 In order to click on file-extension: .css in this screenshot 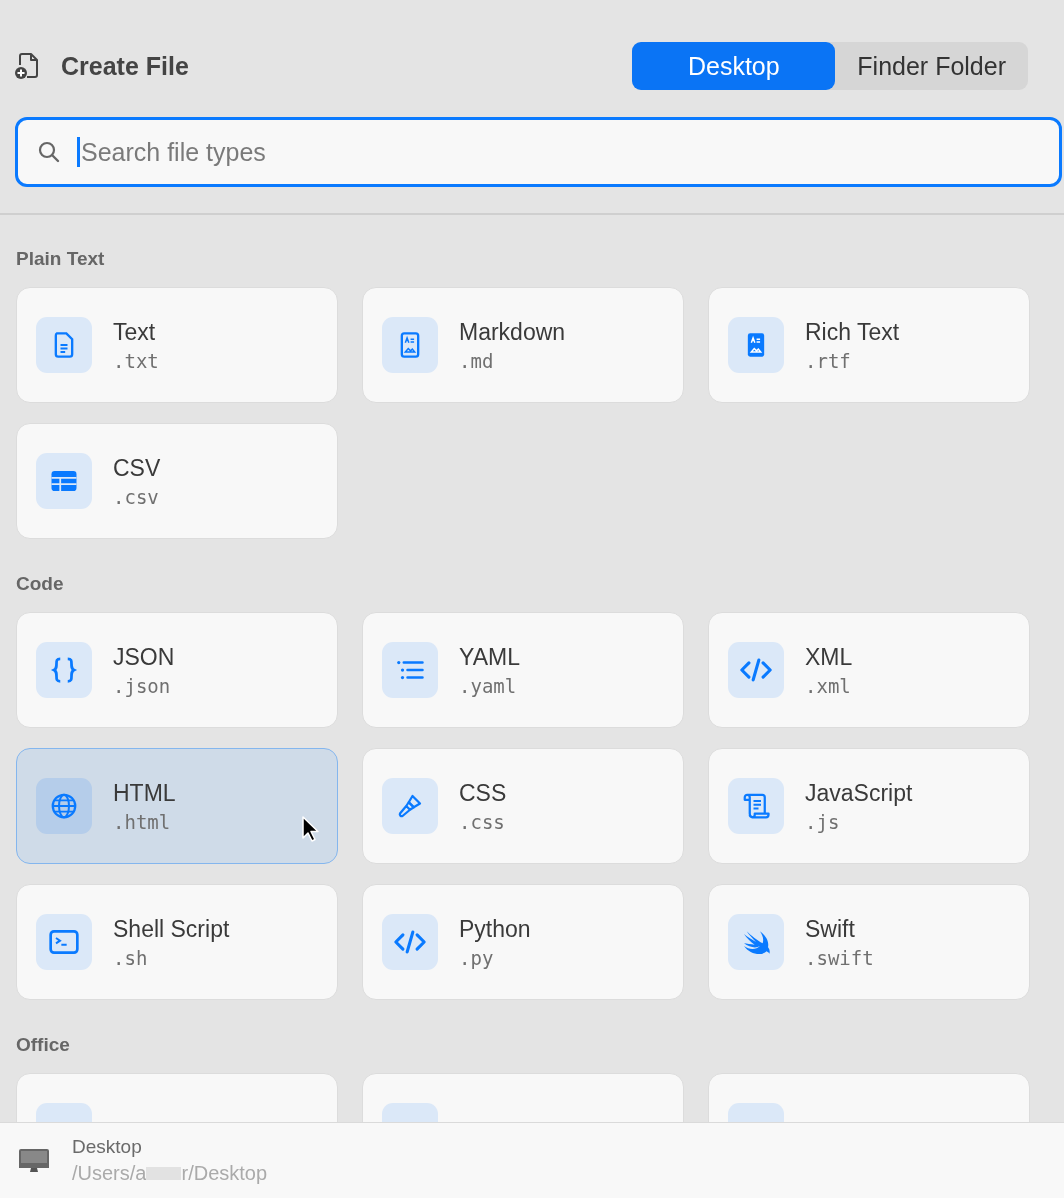, I will do `click(482, 821)`.